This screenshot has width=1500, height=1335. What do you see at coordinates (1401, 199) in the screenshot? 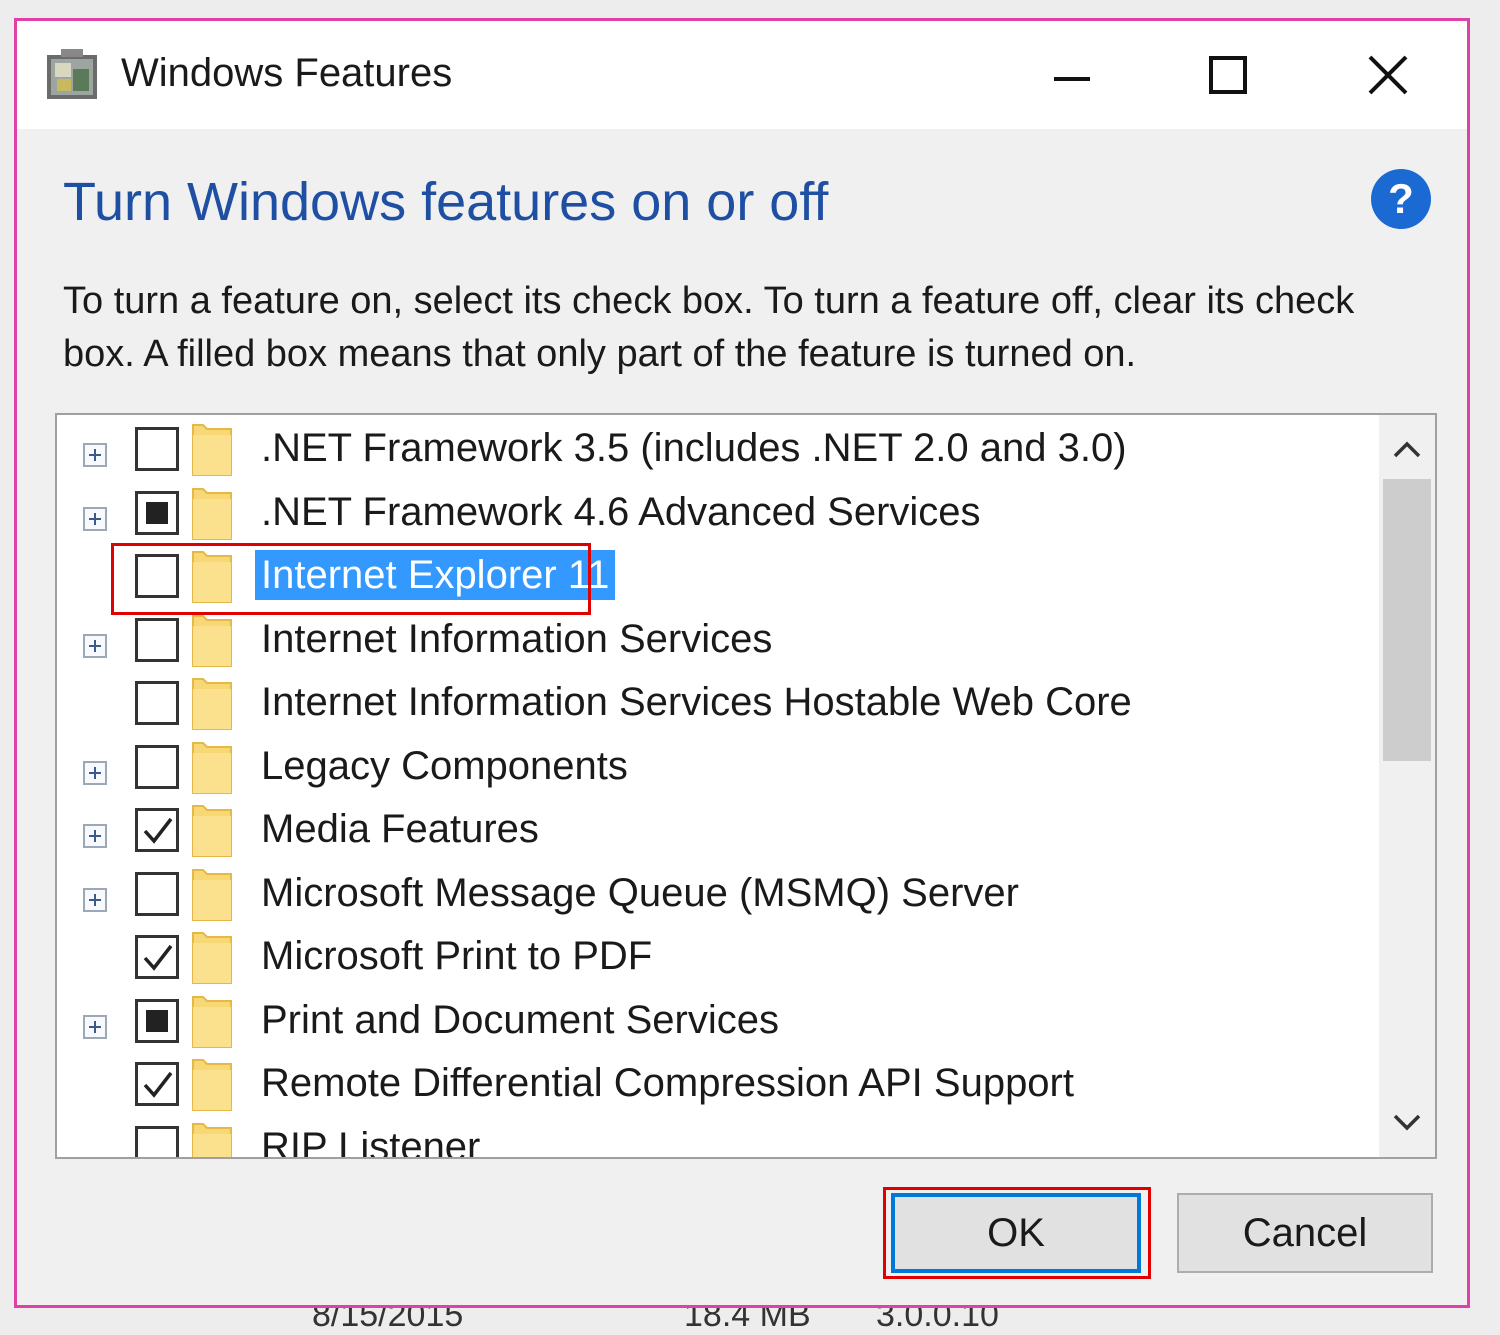
I see `help-icon: ?` at bounding box center [1401, 199].